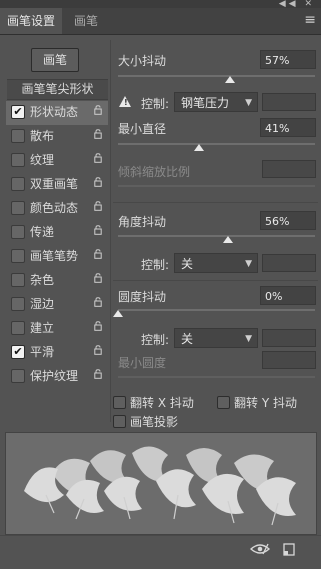  I want to click on panel-top-strip, so click(160, 4).